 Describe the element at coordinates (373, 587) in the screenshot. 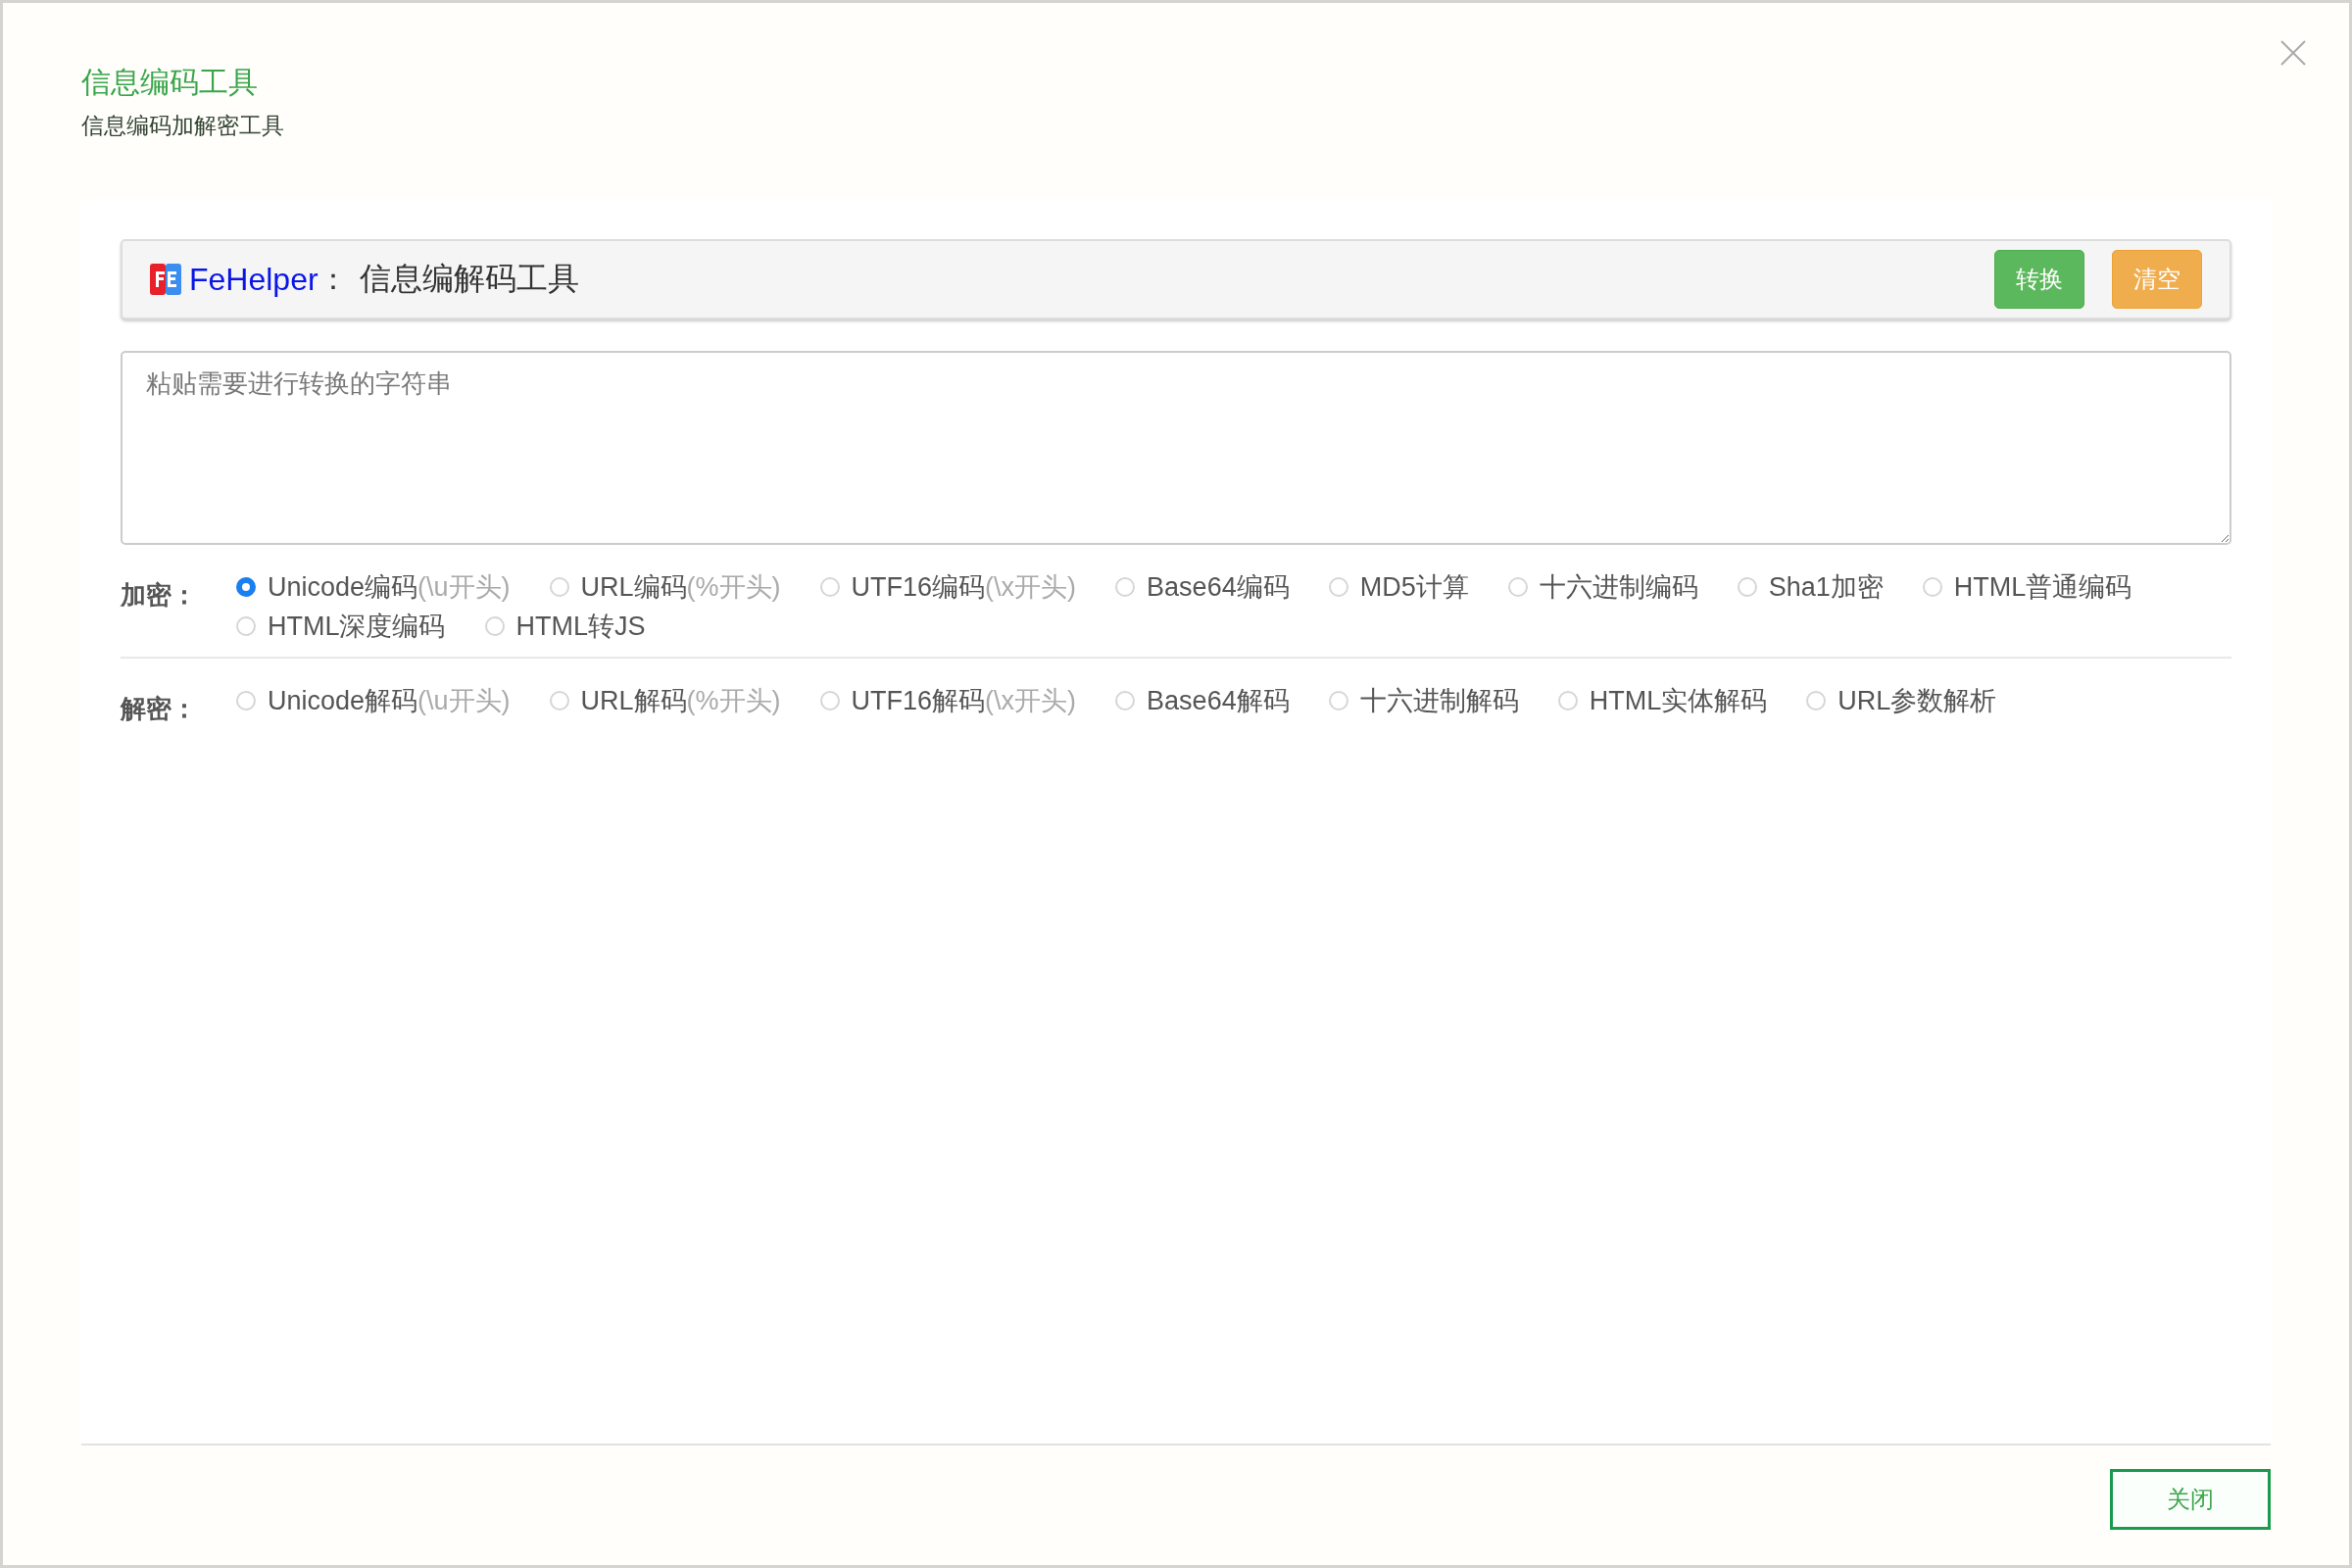

I see `radio-option: Unicode编码(\u开头)` at that location.